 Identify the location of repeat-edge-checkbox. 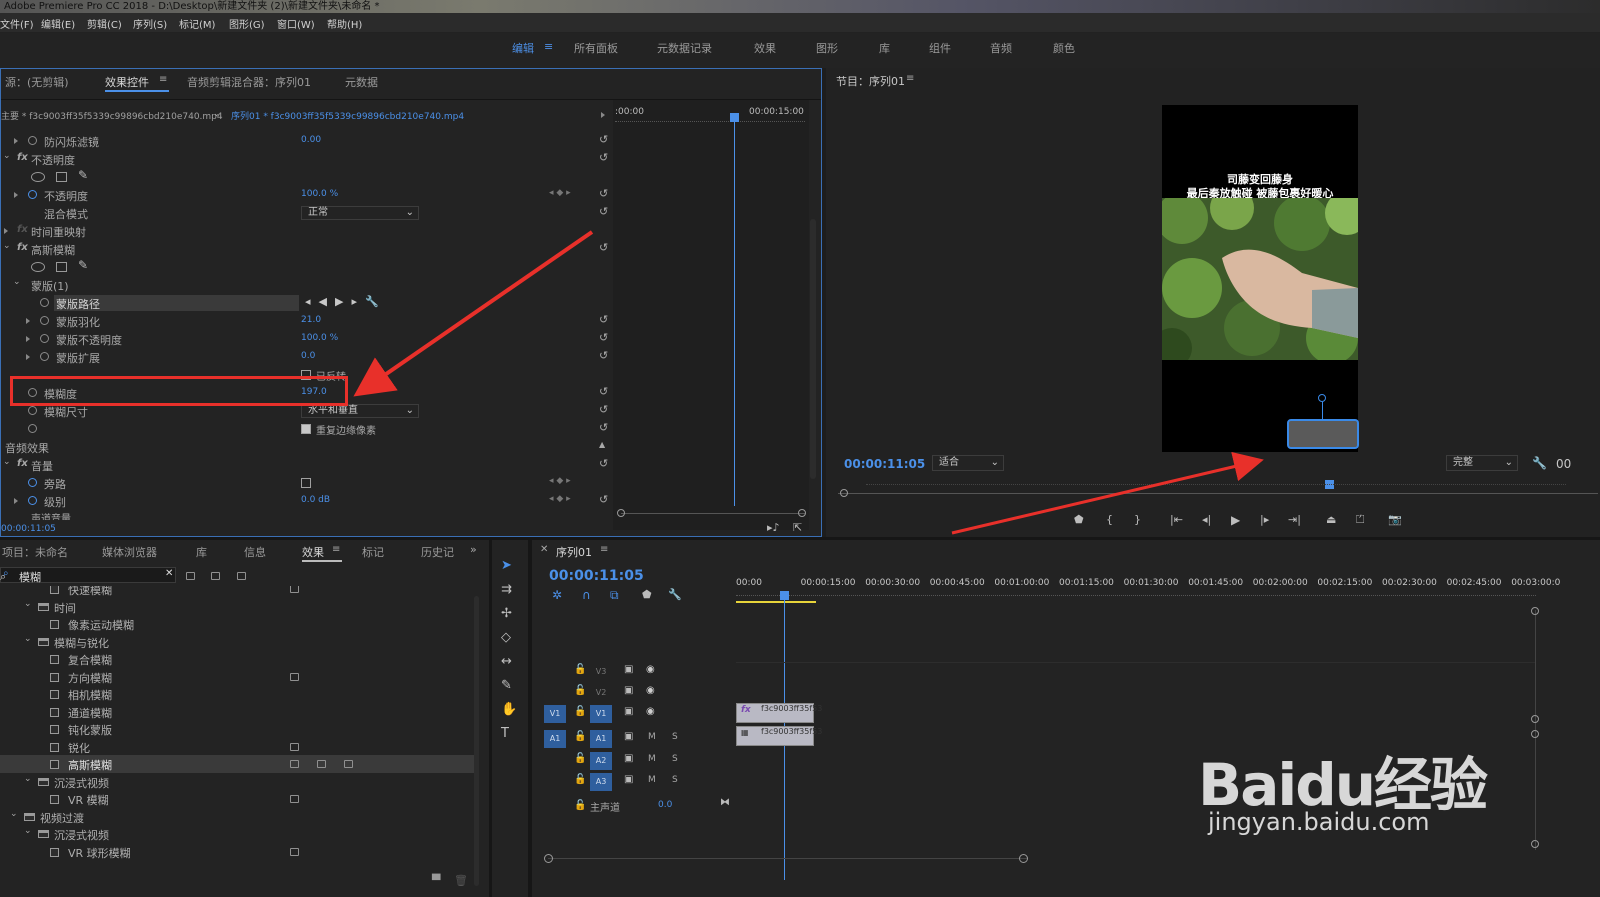
(306, 429).